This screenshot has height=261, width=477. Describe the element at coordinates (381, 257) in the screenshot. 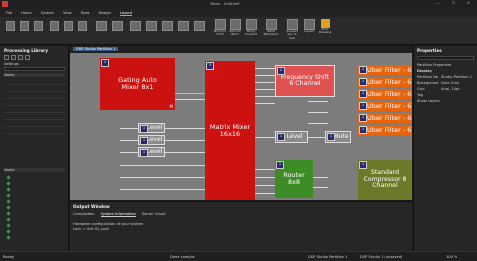

I see `status-right: DSP Studio 1 (unsaved)` at that location.